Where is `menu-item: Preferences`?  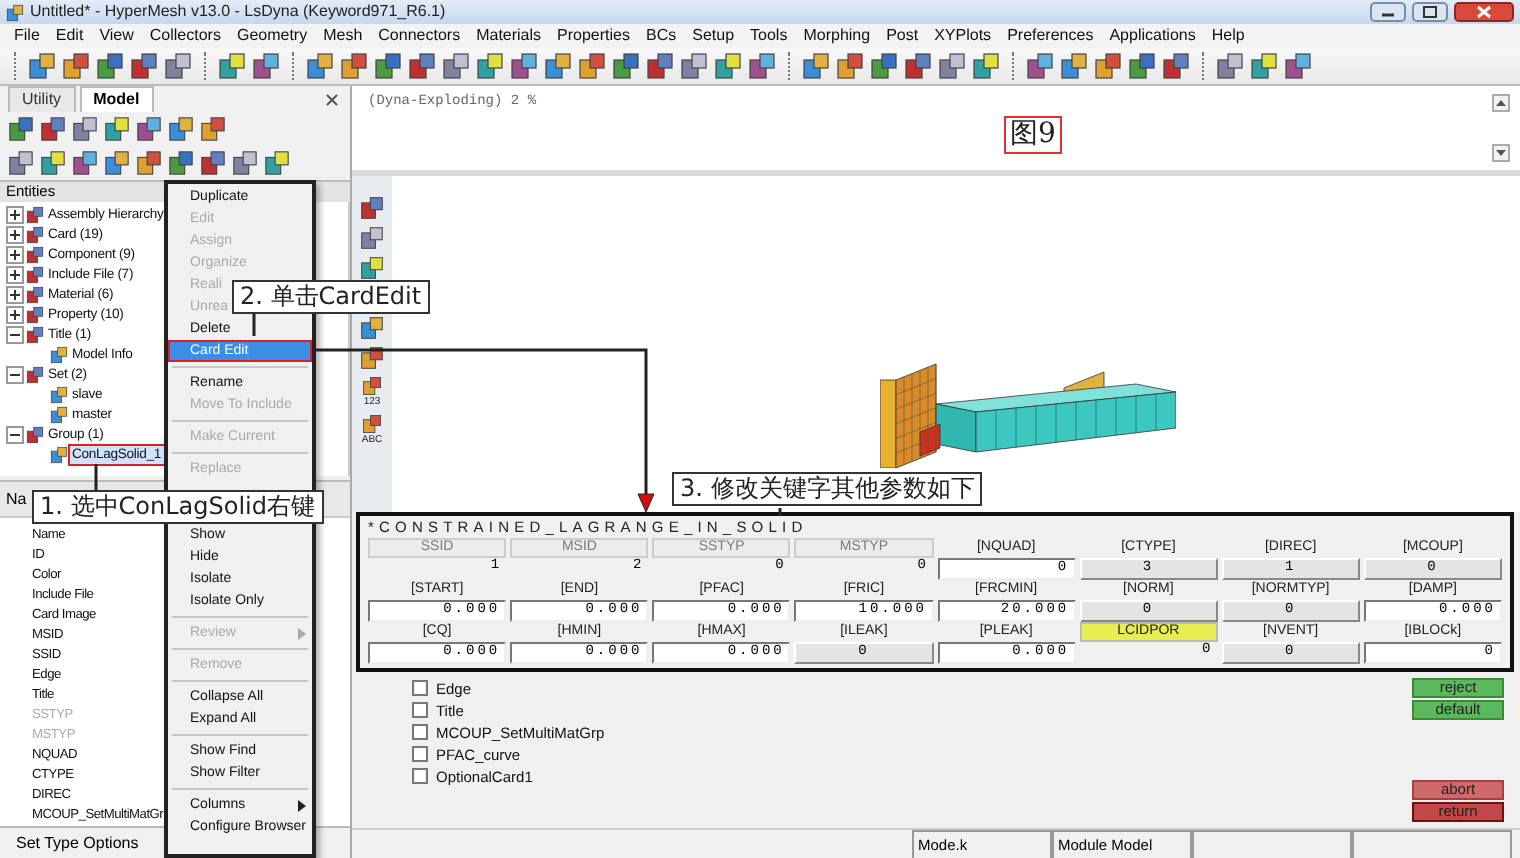 menu-item: Preferences is located at coordinates (1050, 36).